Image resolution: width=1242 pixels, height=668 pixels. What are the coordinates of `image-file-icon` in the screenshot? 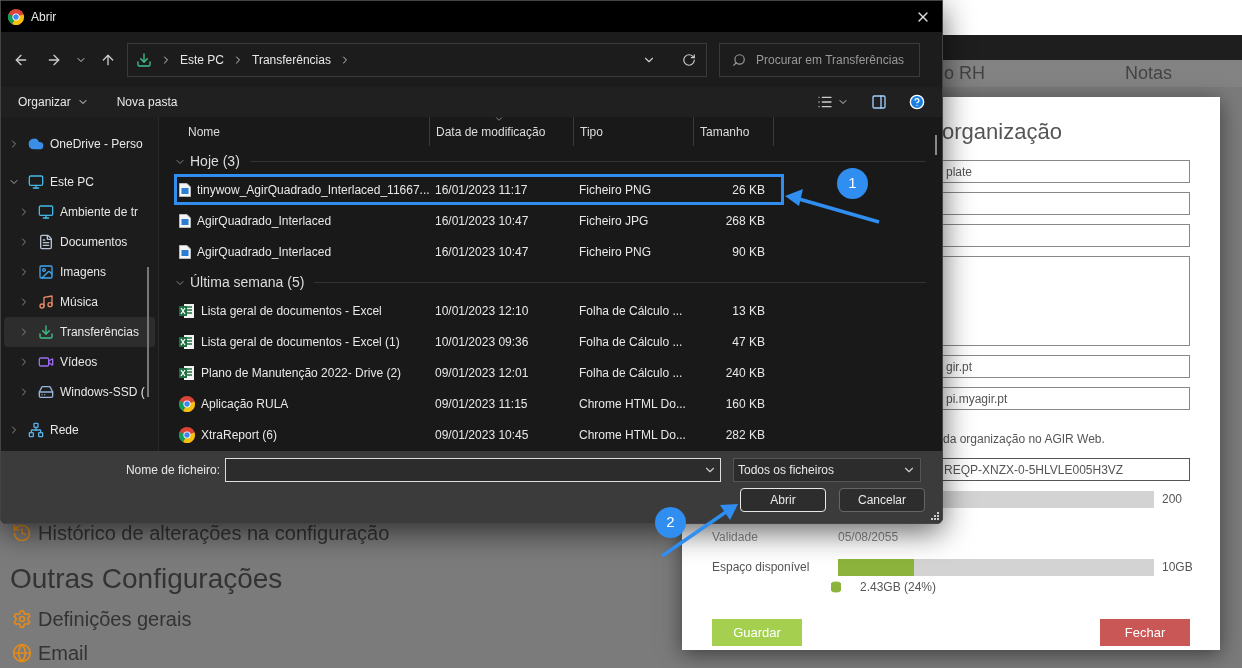 It's located at (185, 189).